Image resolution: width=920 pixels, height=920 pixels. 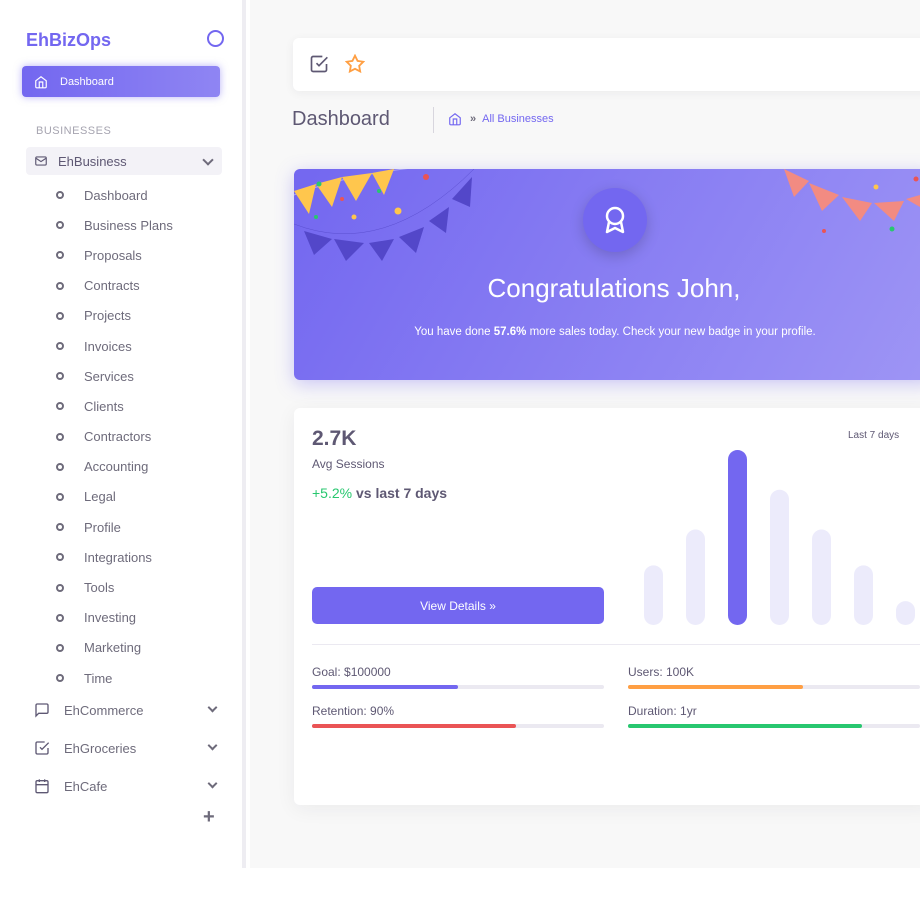 I want to click on sidebar-subitem-label: Accounting, so click(x=116, y=467).